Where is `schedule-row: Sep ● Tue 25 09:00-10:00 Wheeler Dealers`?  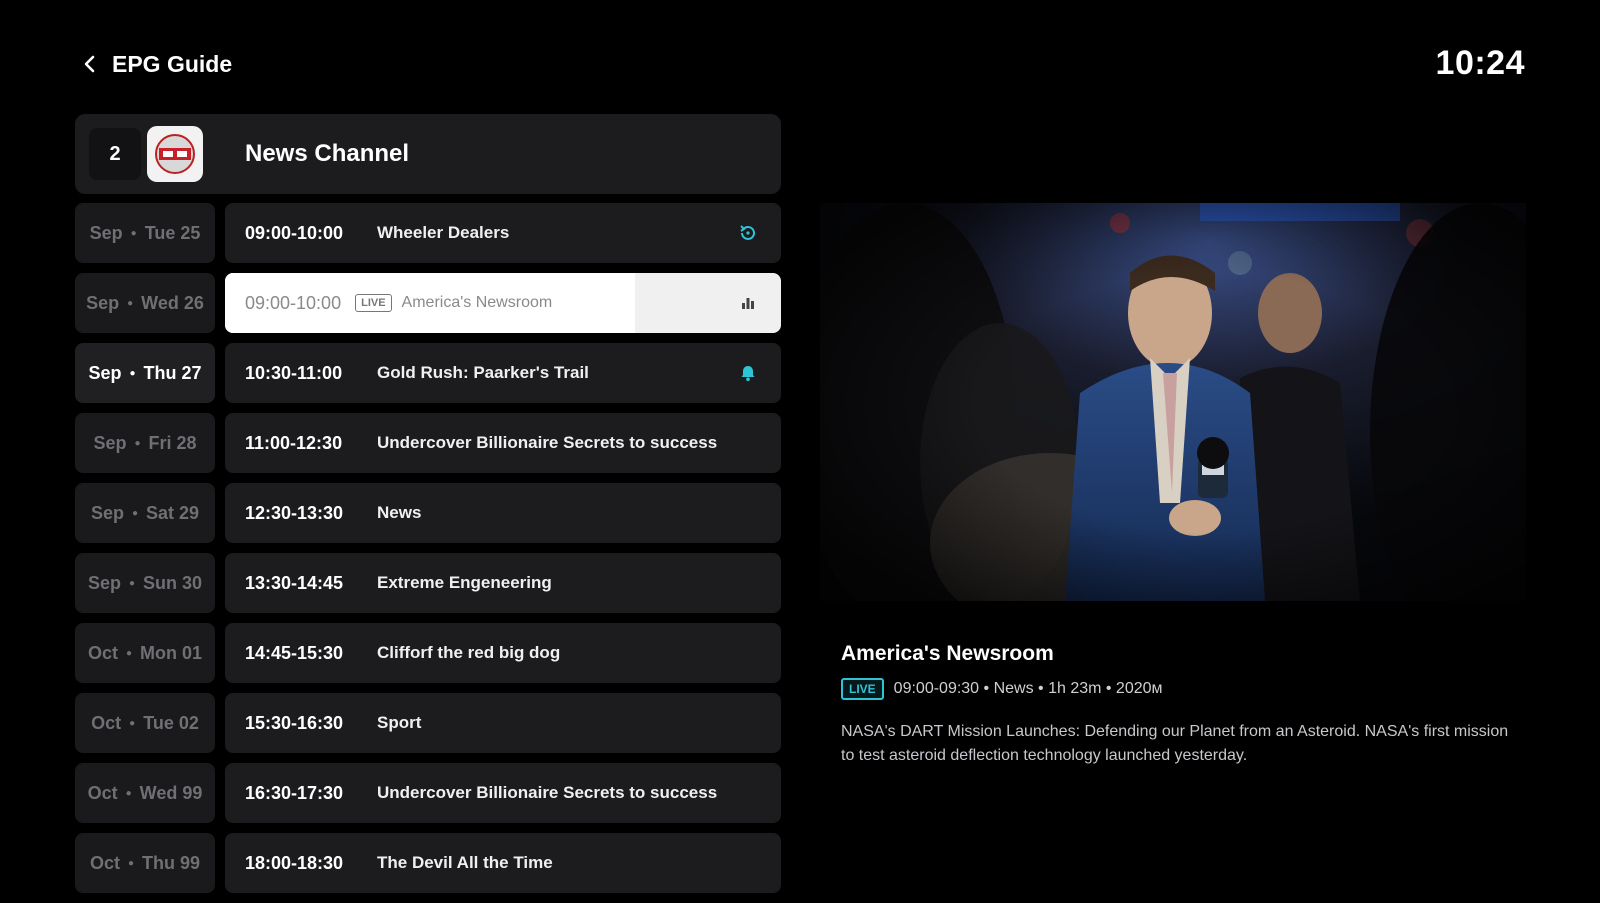 schedule-row: Sep ● Tue 25 09:00-10:00 Wheeler Dealers is located at coordinates (428, 233).